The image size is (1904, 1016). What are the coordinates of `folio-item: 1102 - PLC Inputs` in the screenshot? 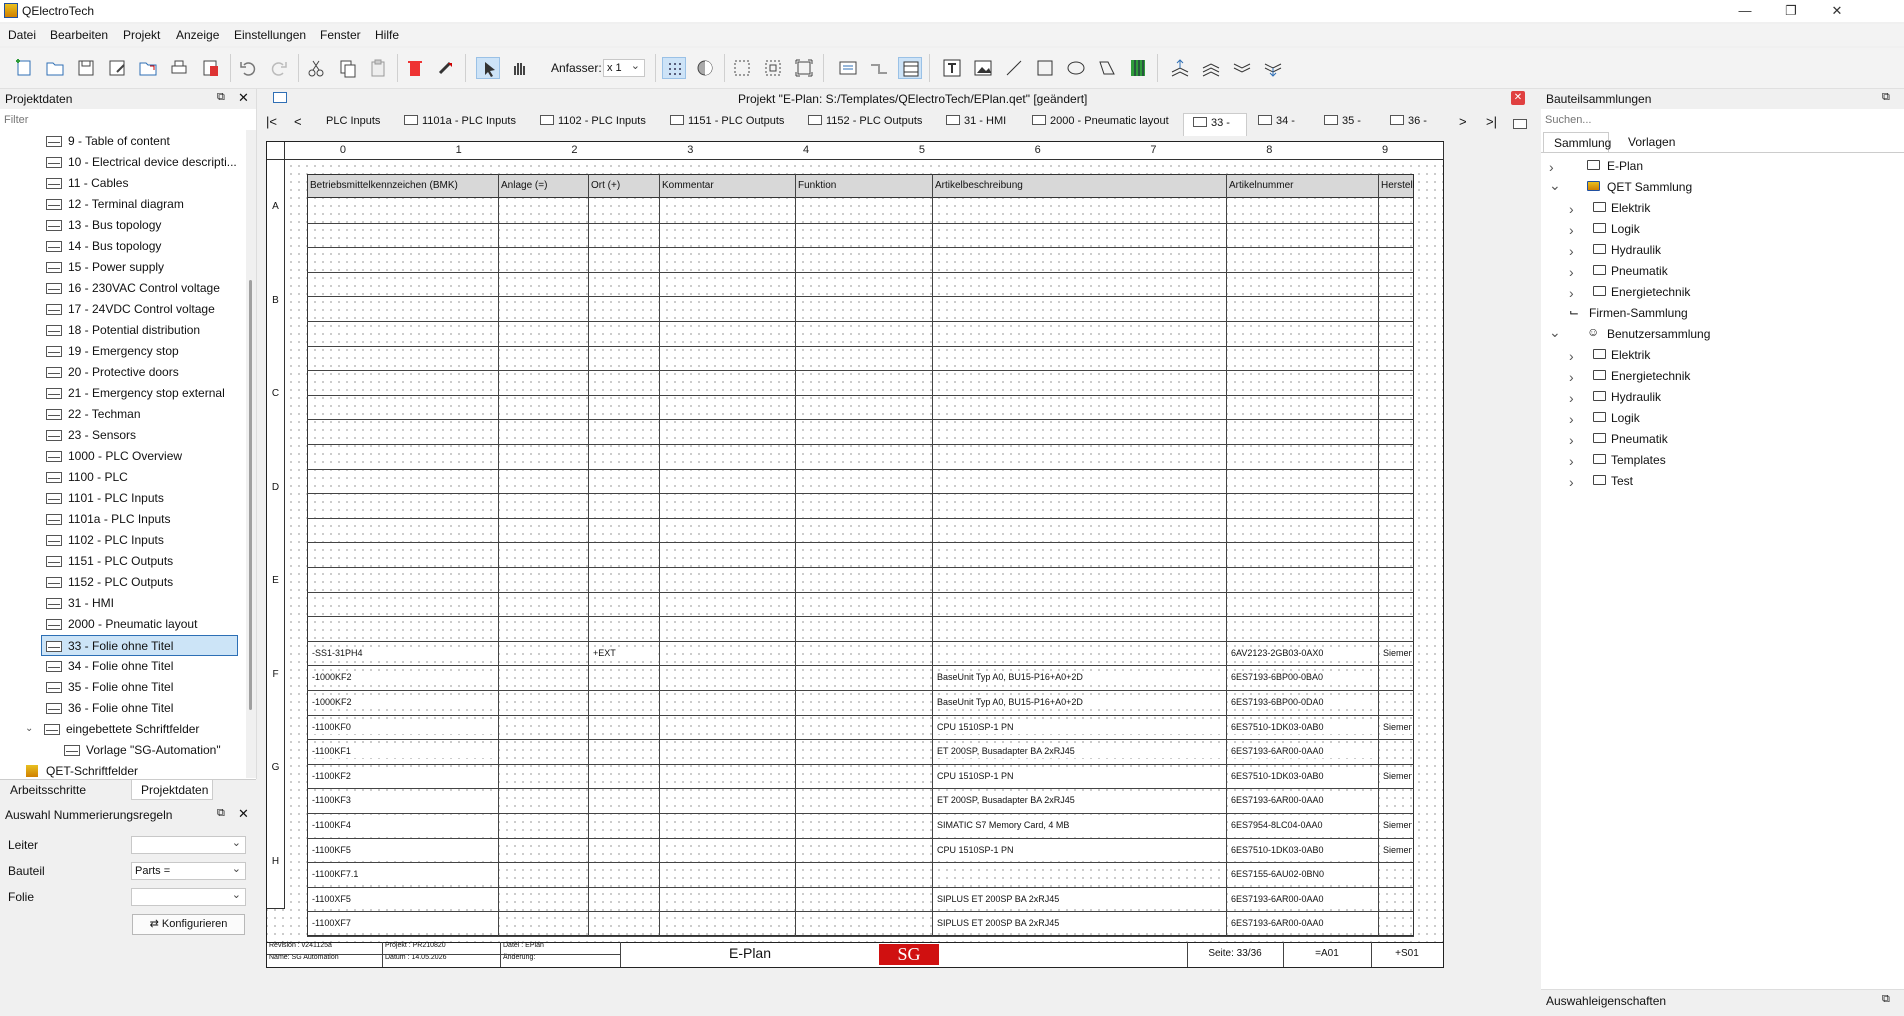 It's located at (142, 540).